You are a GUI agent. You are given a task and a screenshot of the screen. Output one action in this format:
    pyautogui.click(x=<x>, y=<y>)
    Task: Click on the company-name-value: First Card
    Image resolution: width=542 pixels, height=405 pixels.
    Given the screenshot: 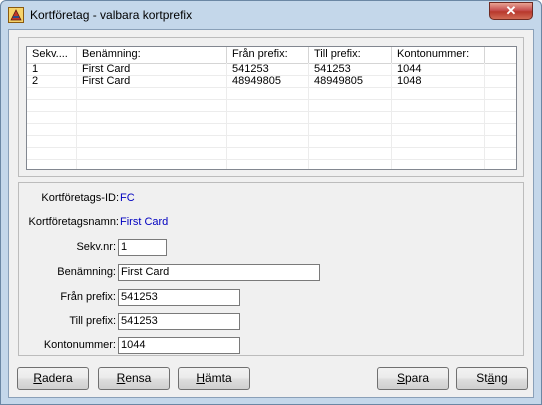 What is the action you would take?
    pyautogui.click(x=144, y=222)
    